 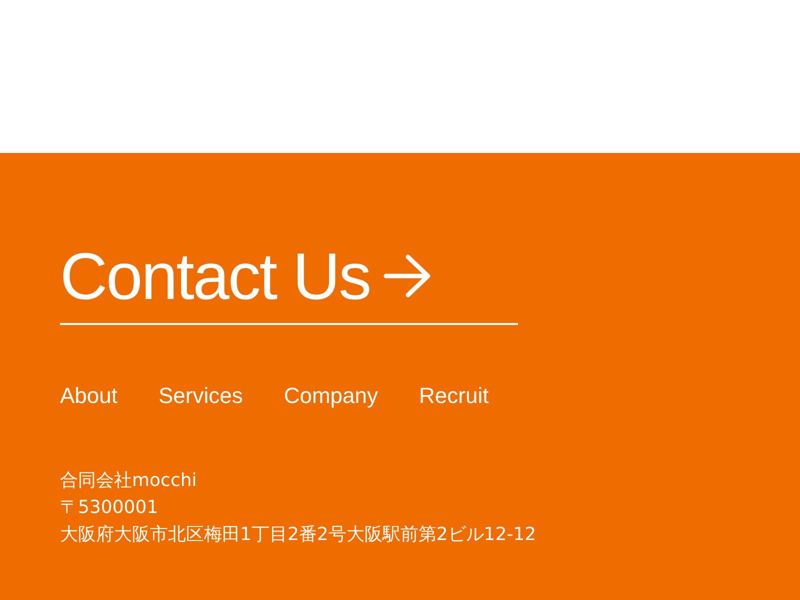 What do you see at coordinates (331, 396) in the screenshot?
I see `nav-link: Company` at bounding box center [331, 396].